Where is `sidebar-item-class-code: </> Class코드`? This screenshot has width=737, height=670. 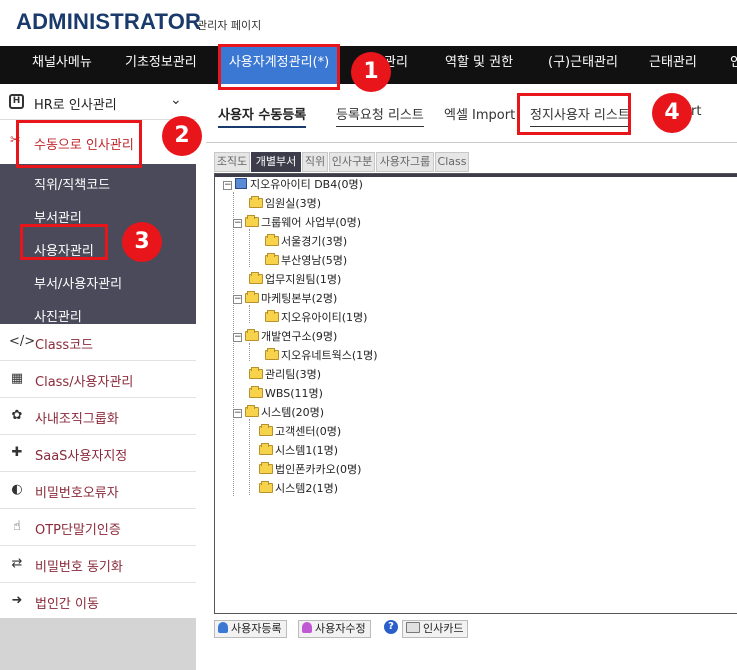 sidebar-item-class-code: </> Class코드 is located at coordinates (98, 342).